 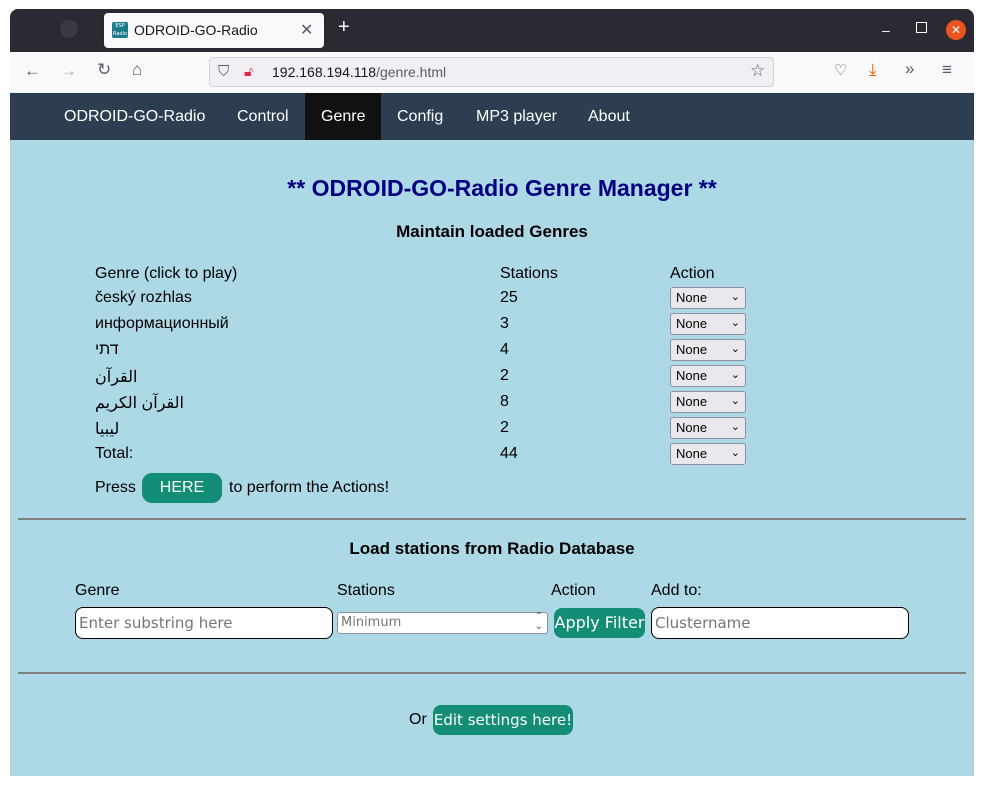 I want to click on total-station-count: 44, so click(x=509, y=453).